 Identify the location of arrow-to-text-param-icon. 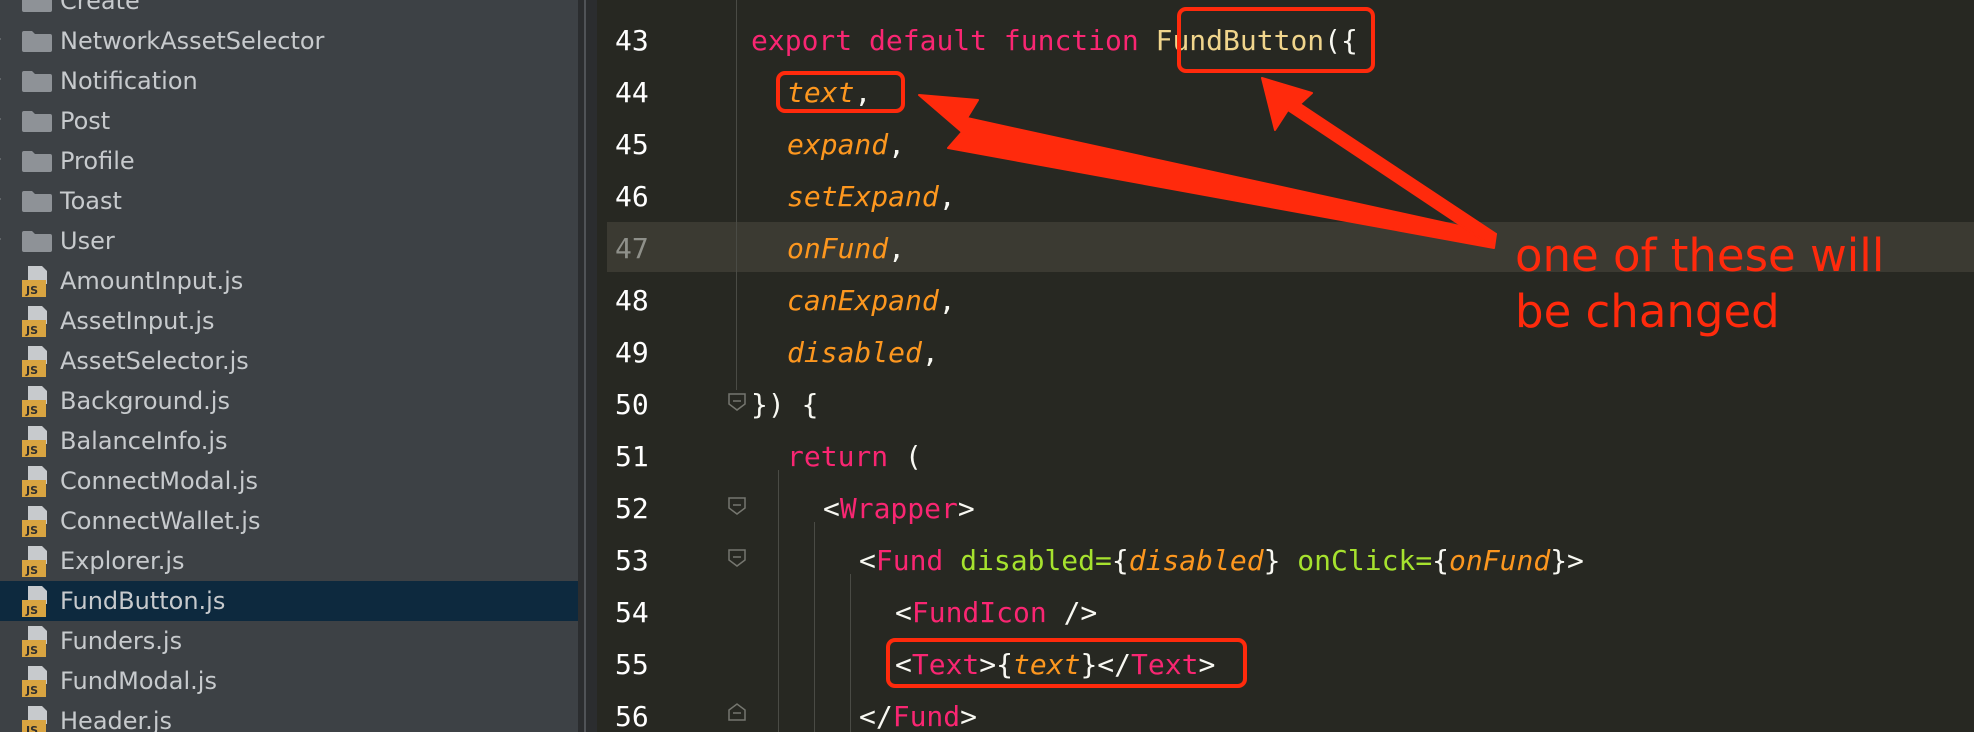
(1207, 171).